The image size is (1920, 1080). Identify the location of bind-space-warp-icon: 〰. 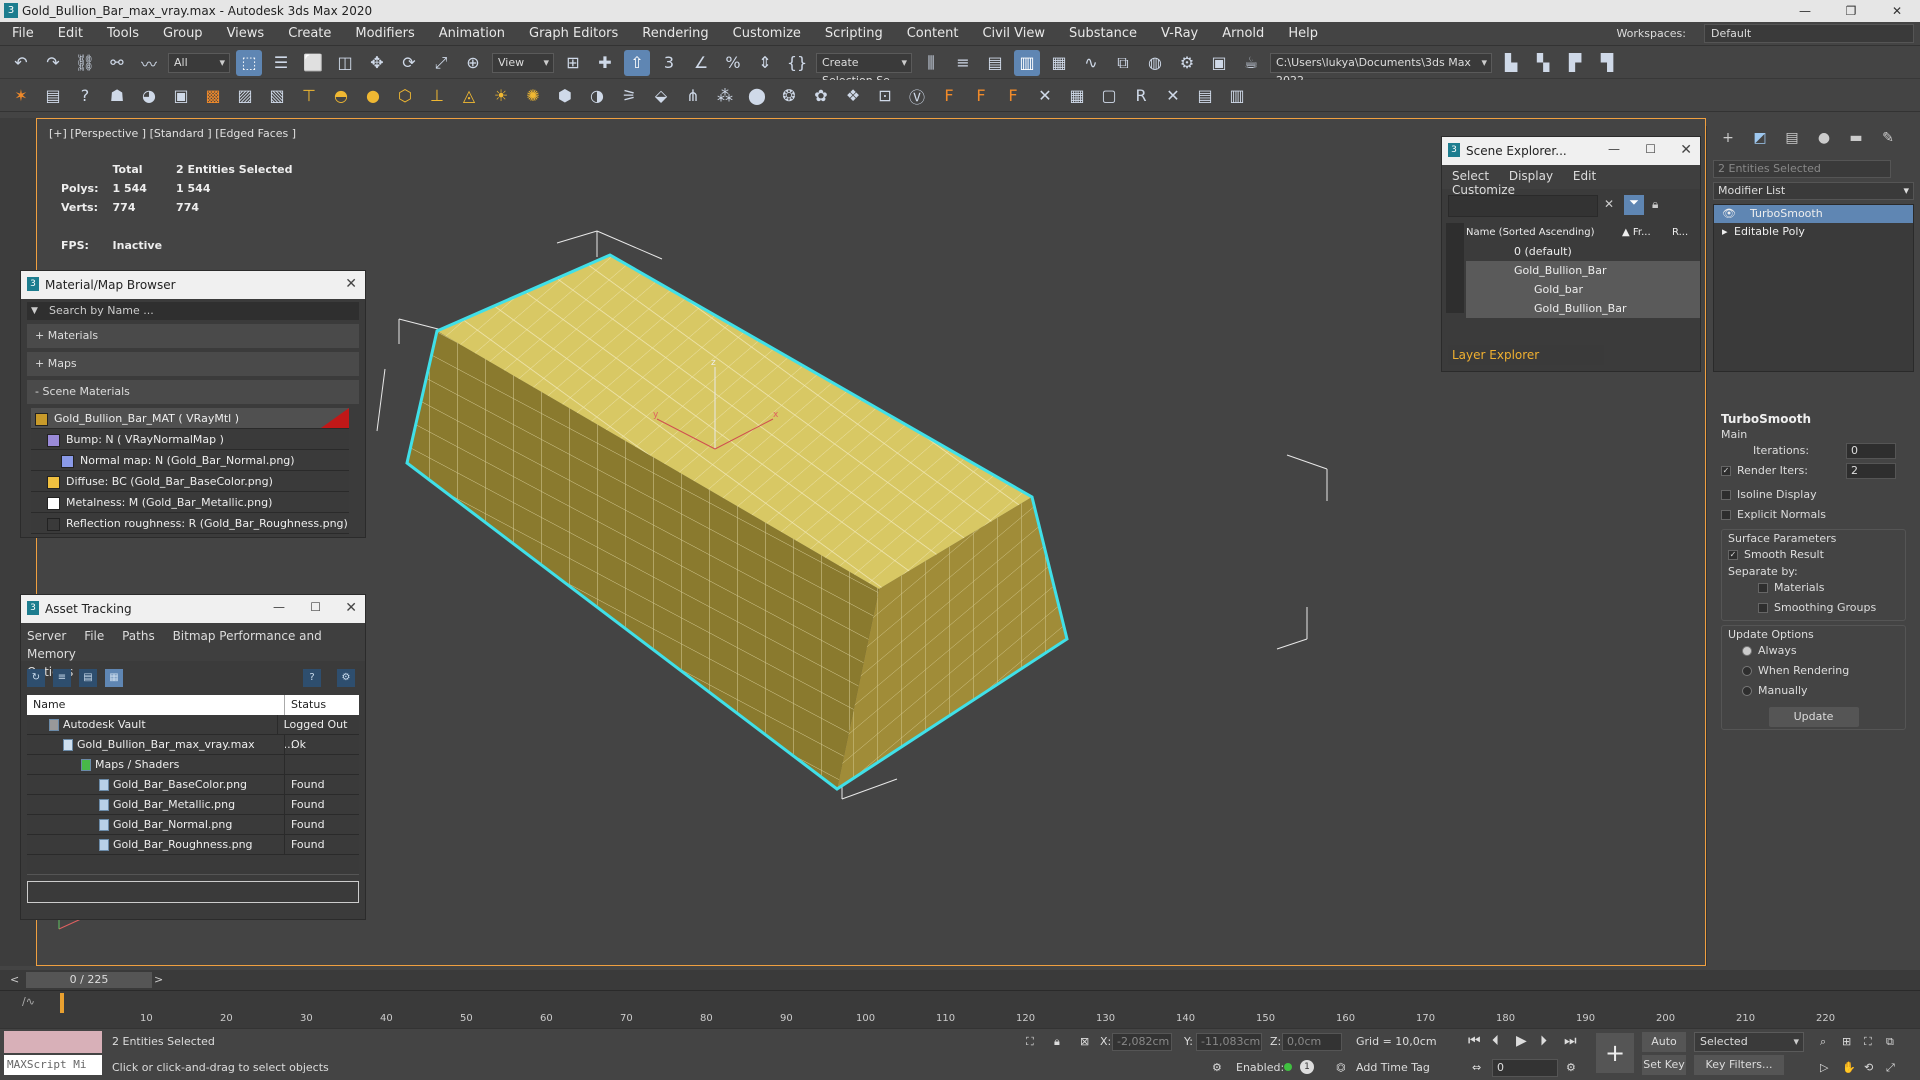
(149, 63).